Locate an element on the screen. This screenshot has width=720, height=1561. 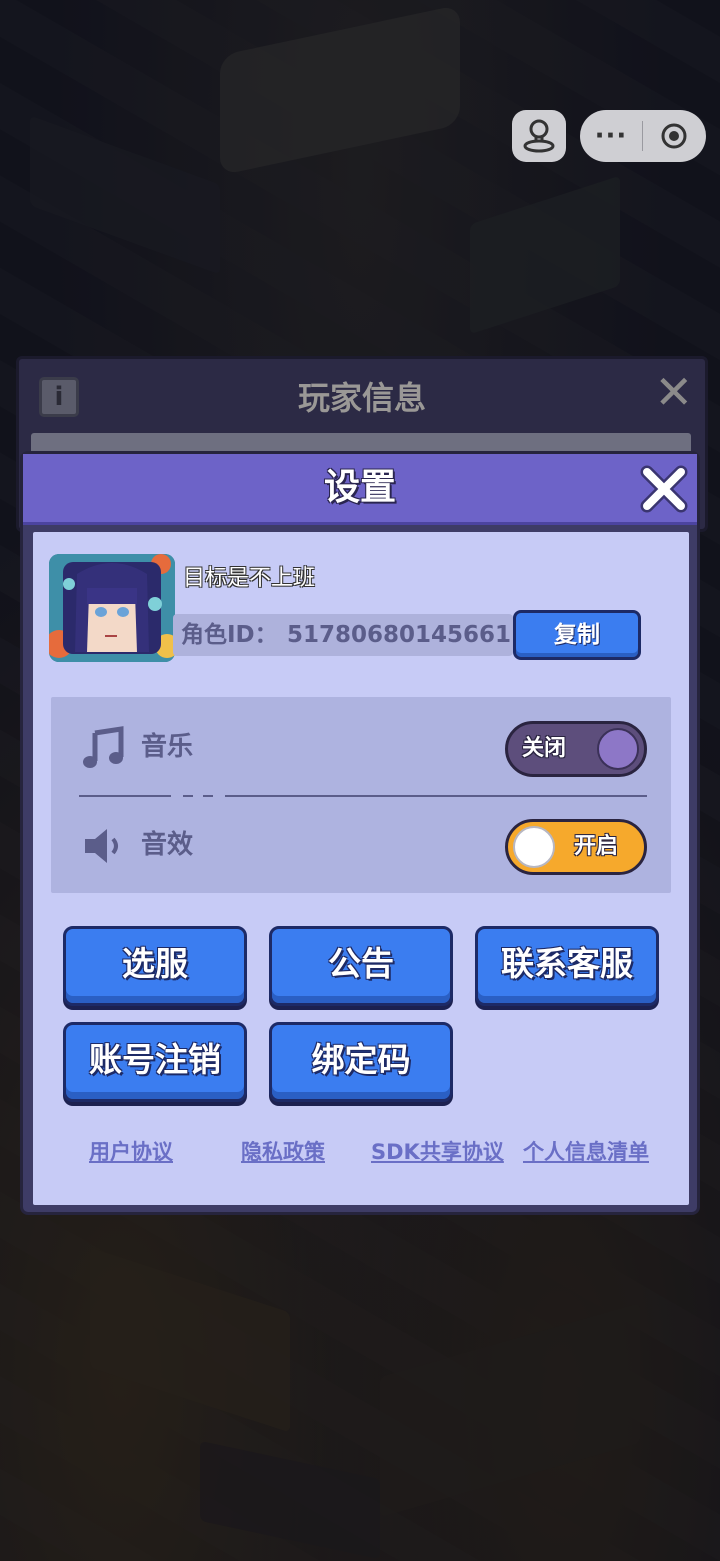
speaker-icon is located at coordinates (101, 846).